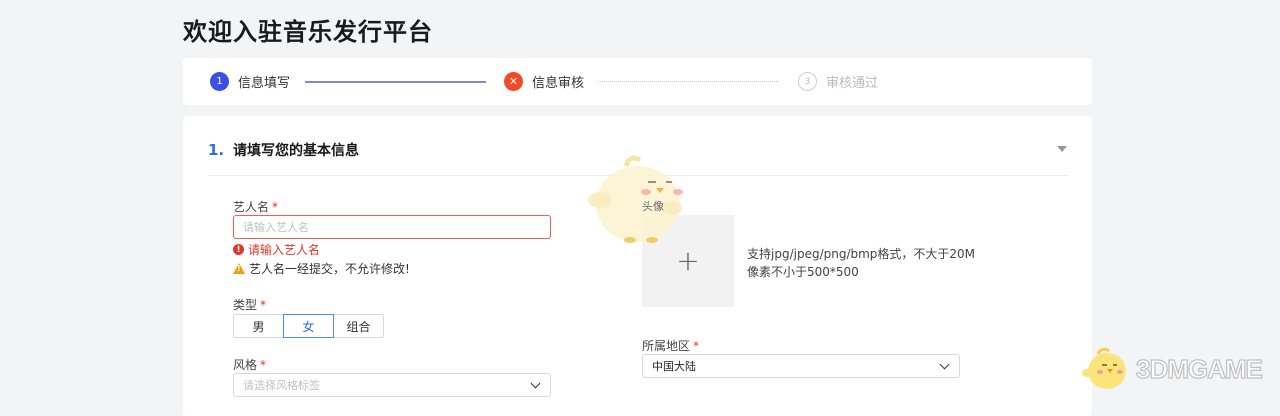  I want to click on step-1-label: 信息填写, so click(264, 83).